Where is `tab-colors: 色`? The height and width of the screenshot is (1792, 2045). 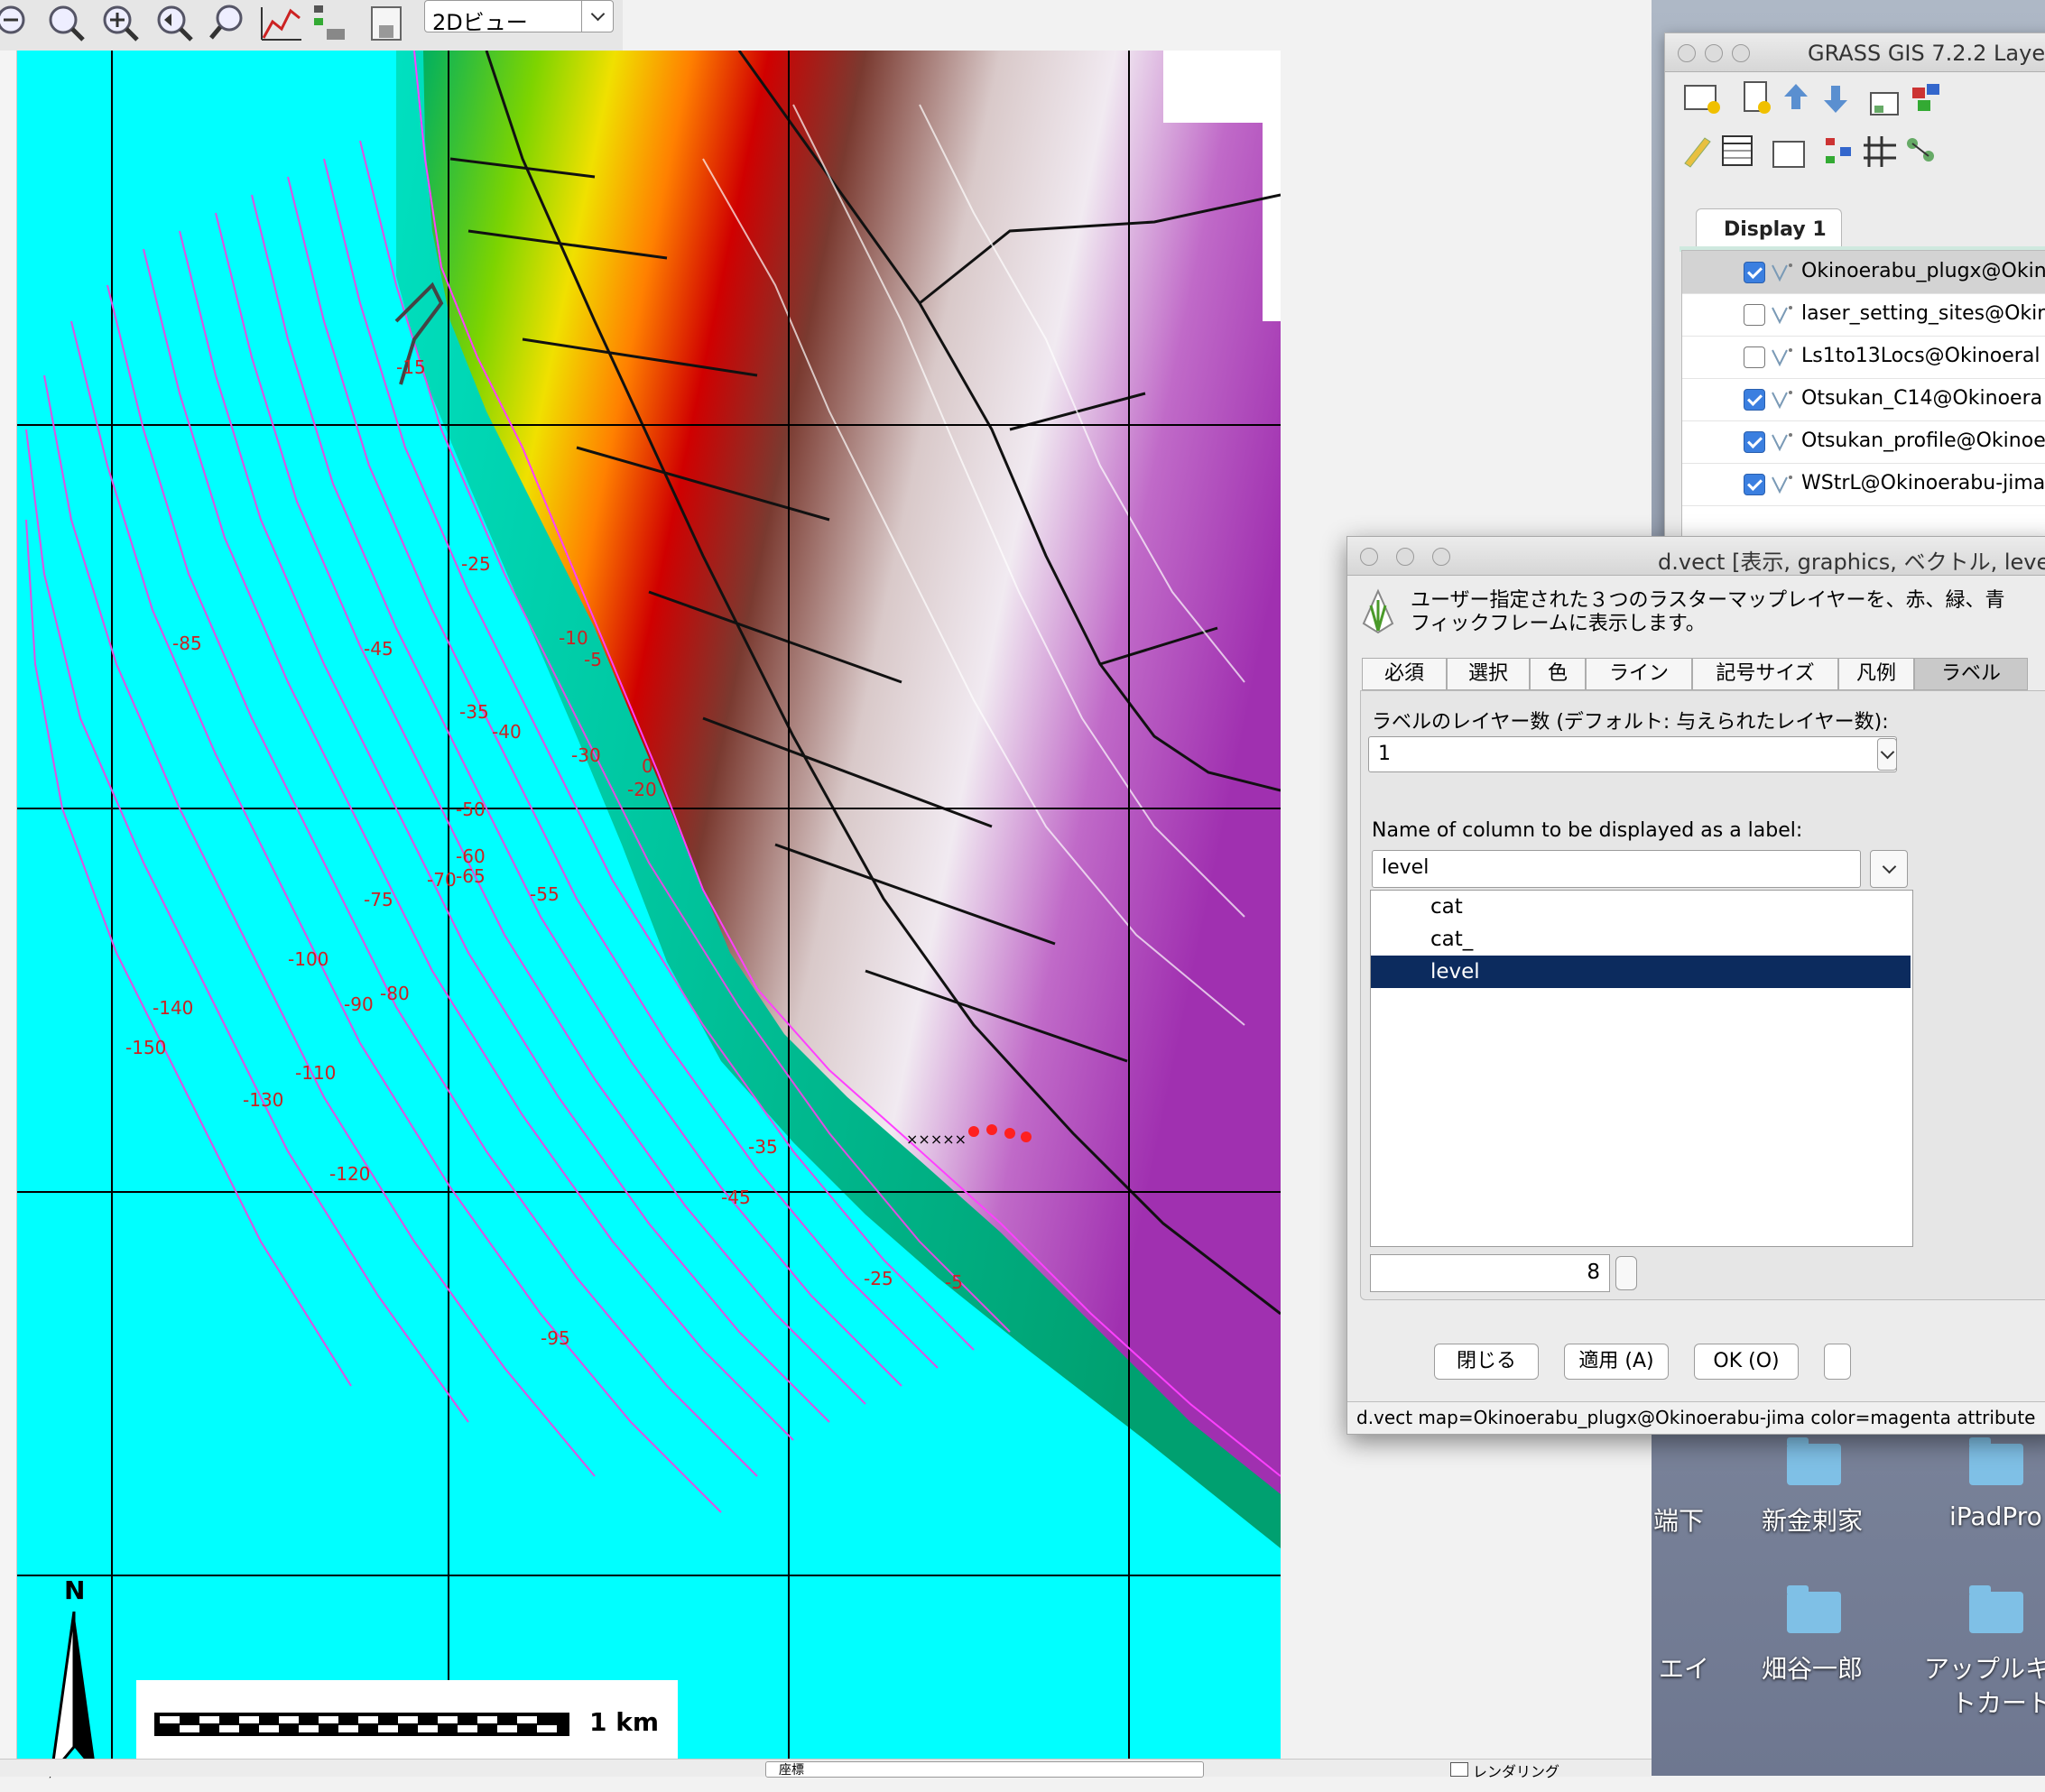
tab-colors: 色 is located at coordinates (1558, 674).